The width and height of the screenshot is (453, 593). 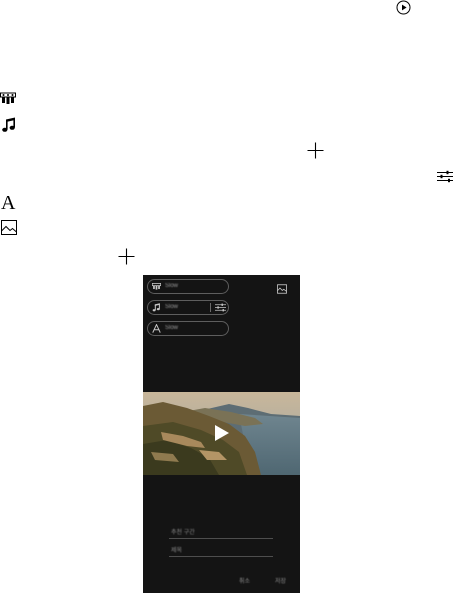 I want to click on field-label: 추천 구간, so click(x=183, y=533).